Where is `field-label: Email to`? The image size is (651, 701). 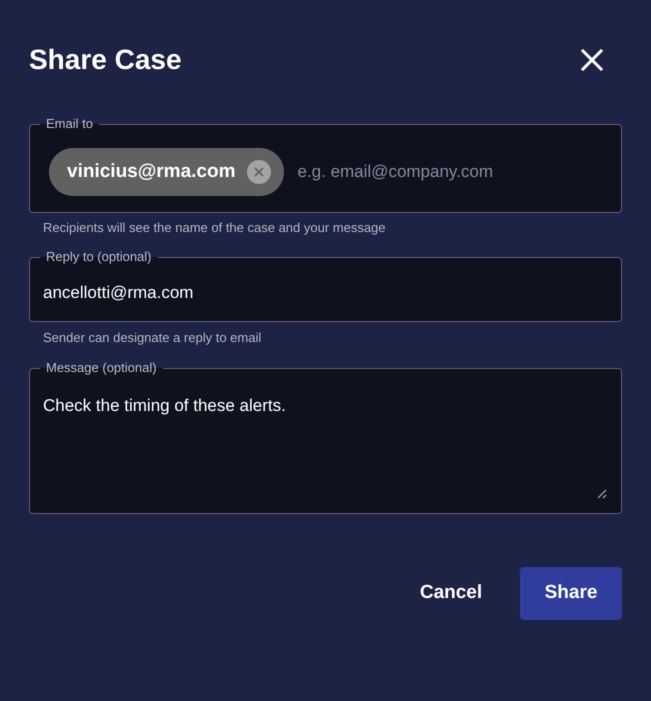
field-label: Email to is located at coordinates (69, 124).